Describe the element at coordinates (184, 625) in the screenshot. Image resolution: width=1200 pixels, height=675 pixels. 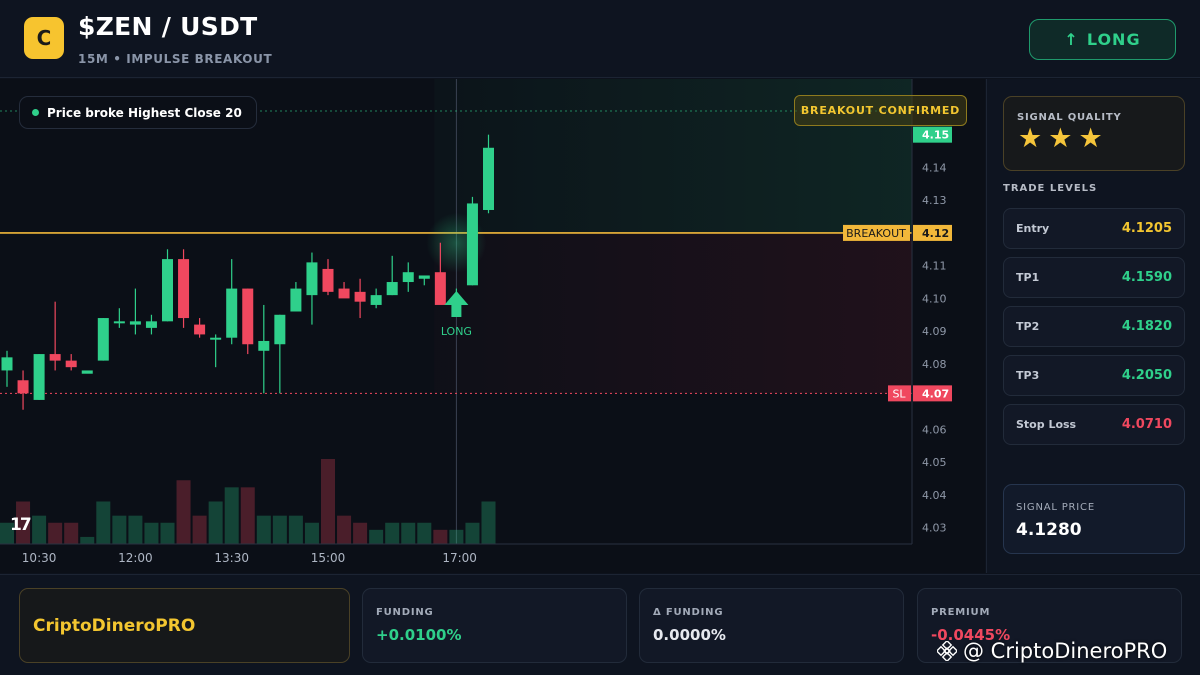
I see `brand-card: CriptoDineroPRO` at that location.